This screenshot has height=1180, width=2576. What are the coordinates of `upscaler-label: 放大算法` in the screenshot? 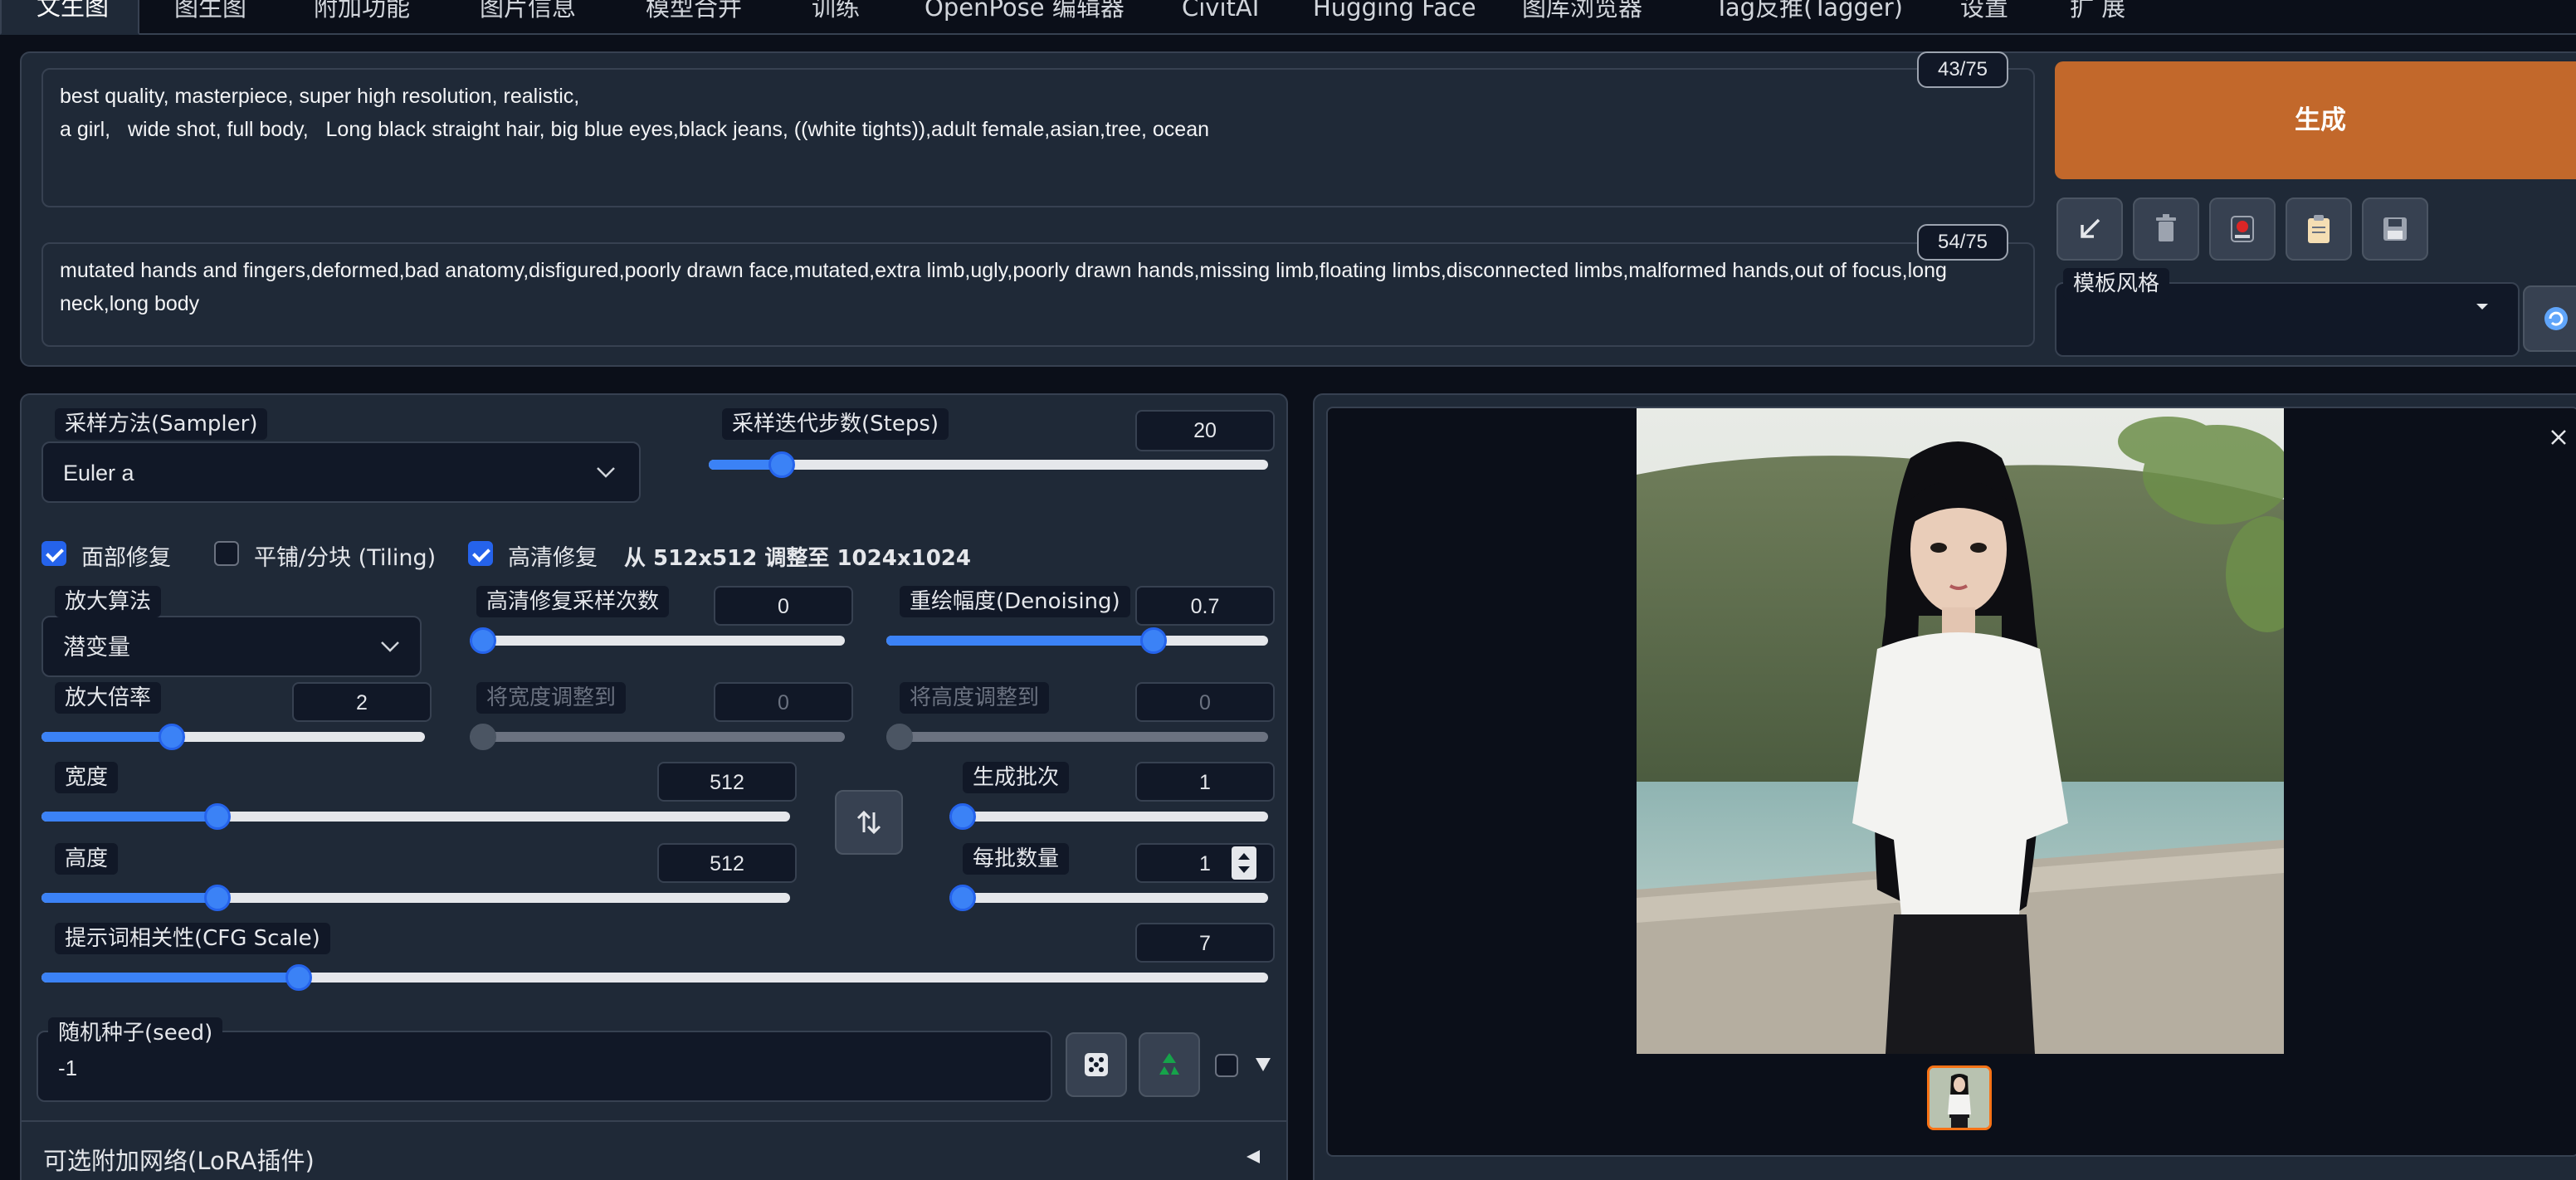 It's located at (109, 601).